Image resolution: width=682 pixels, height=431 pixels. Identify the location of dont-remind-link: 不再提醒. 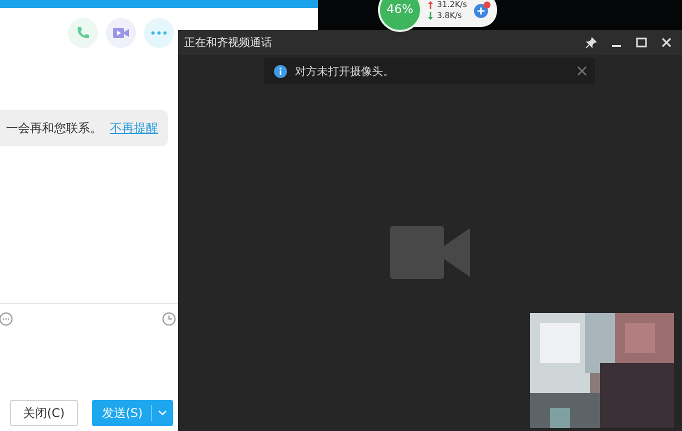
(134, 128).